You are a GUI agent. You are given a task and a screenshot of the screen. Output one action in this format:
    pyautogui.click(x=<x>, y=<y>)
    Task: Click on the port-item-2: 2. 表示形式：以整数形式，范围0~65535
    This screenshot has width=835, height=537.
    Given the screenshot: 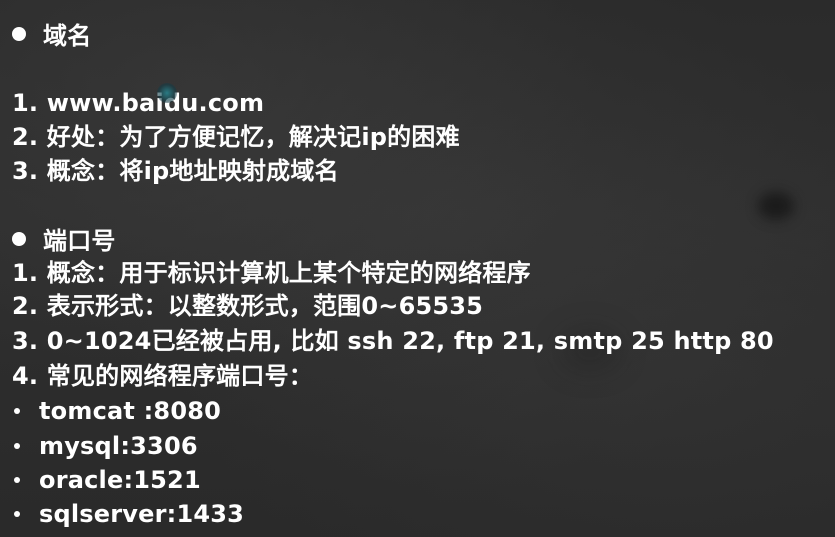 What is the action you would take?
    pyautogui.click(x=248, y=306)
    